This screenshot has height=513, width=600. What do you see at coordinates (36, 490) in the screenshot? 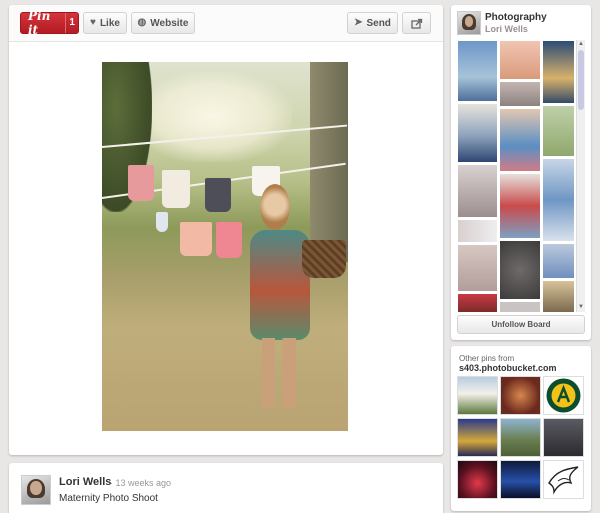
I see `avatar` at bounding box center [36, 490].